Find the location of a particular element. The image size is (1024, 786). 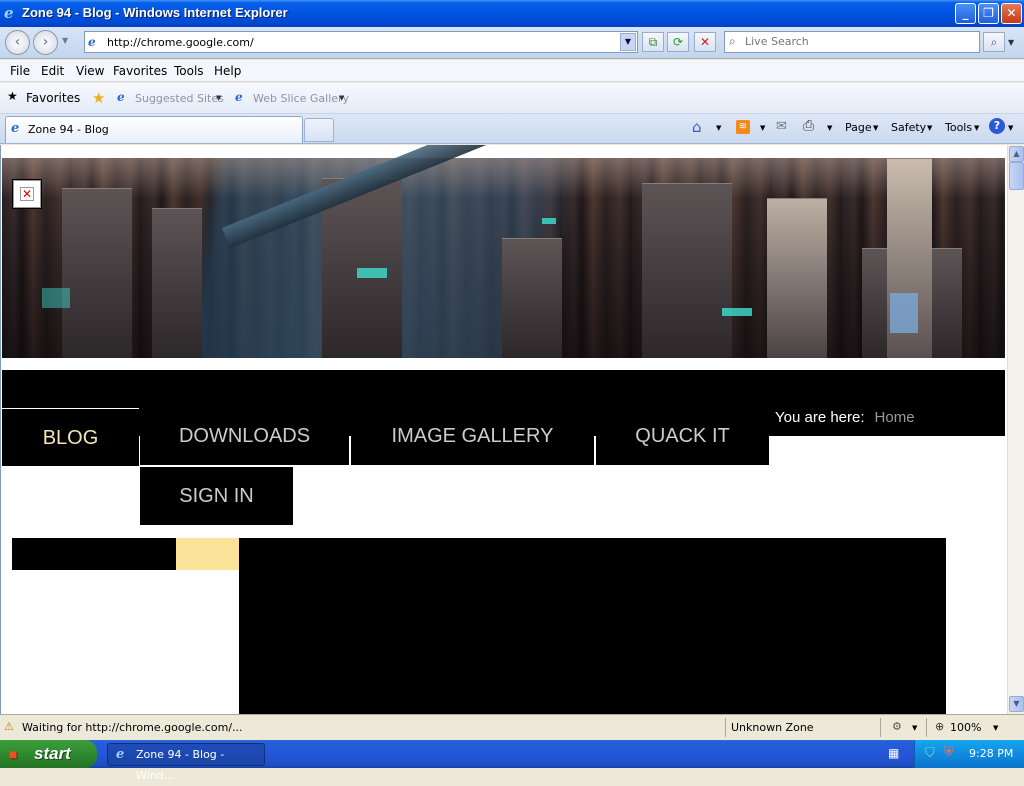

security-zone: Unknown Zone is located at coordinates (772, 727).